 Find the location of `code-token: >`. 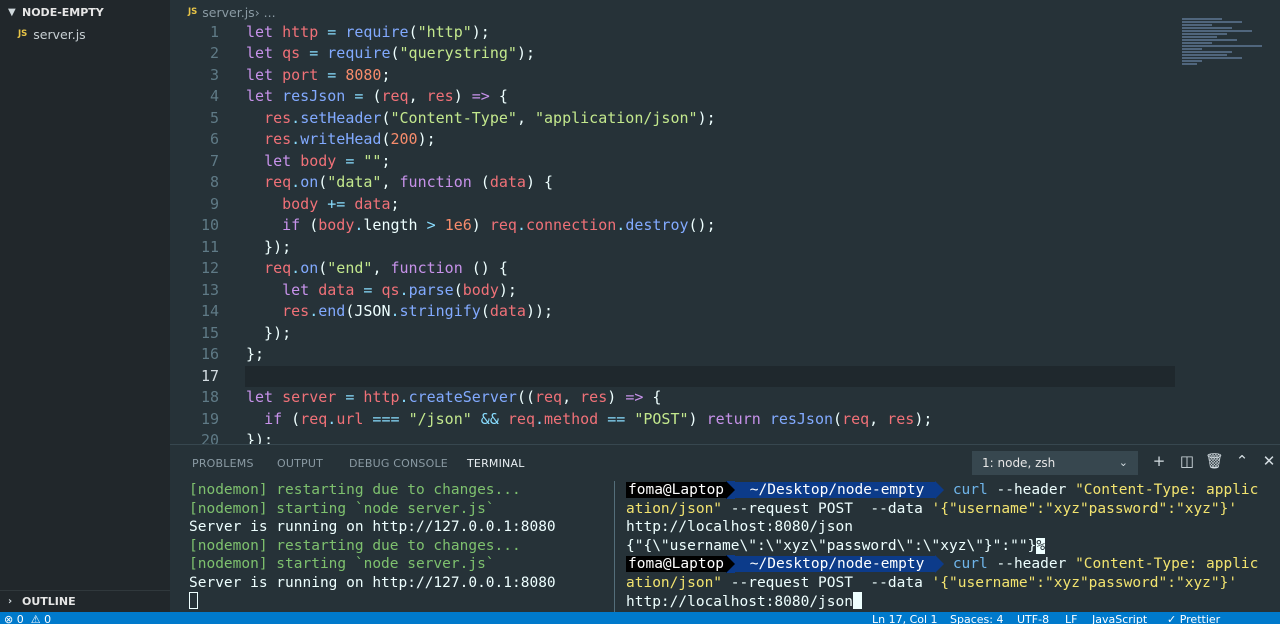

code-token: > is located at coordinates (431, 225).